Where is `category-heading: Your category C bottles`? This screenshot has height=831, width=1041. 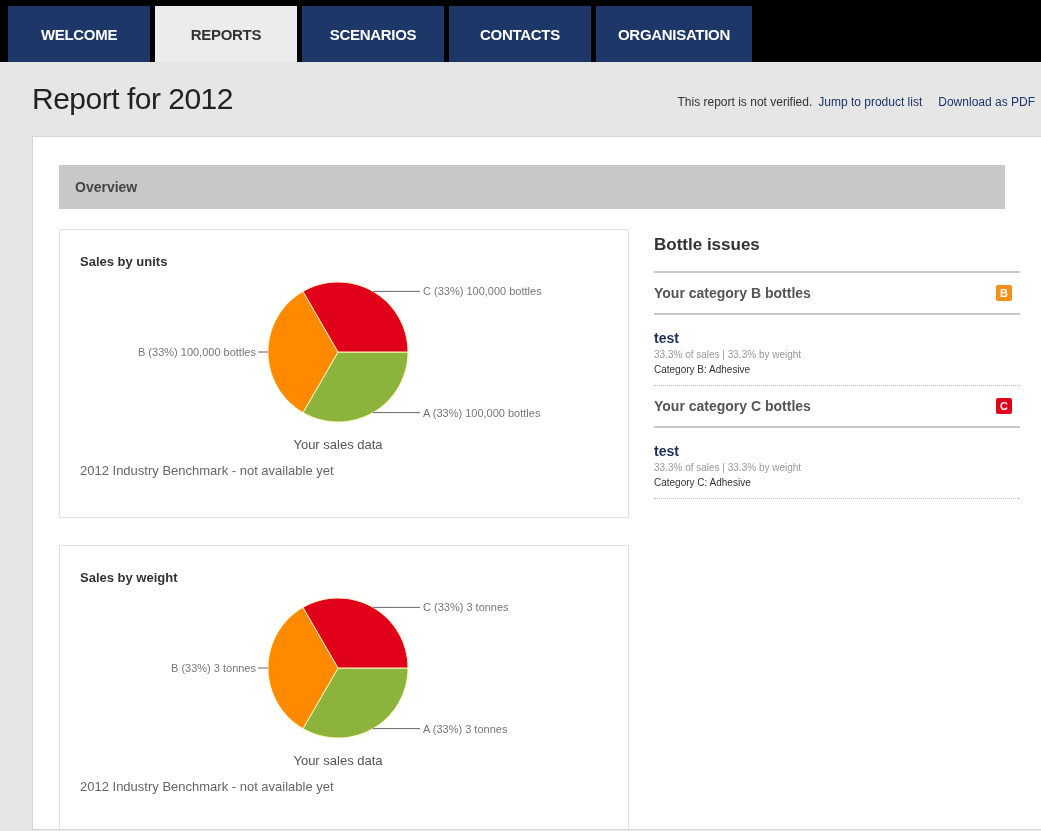 category-heading: Your category C bottles is located at coordinates (732, 406).